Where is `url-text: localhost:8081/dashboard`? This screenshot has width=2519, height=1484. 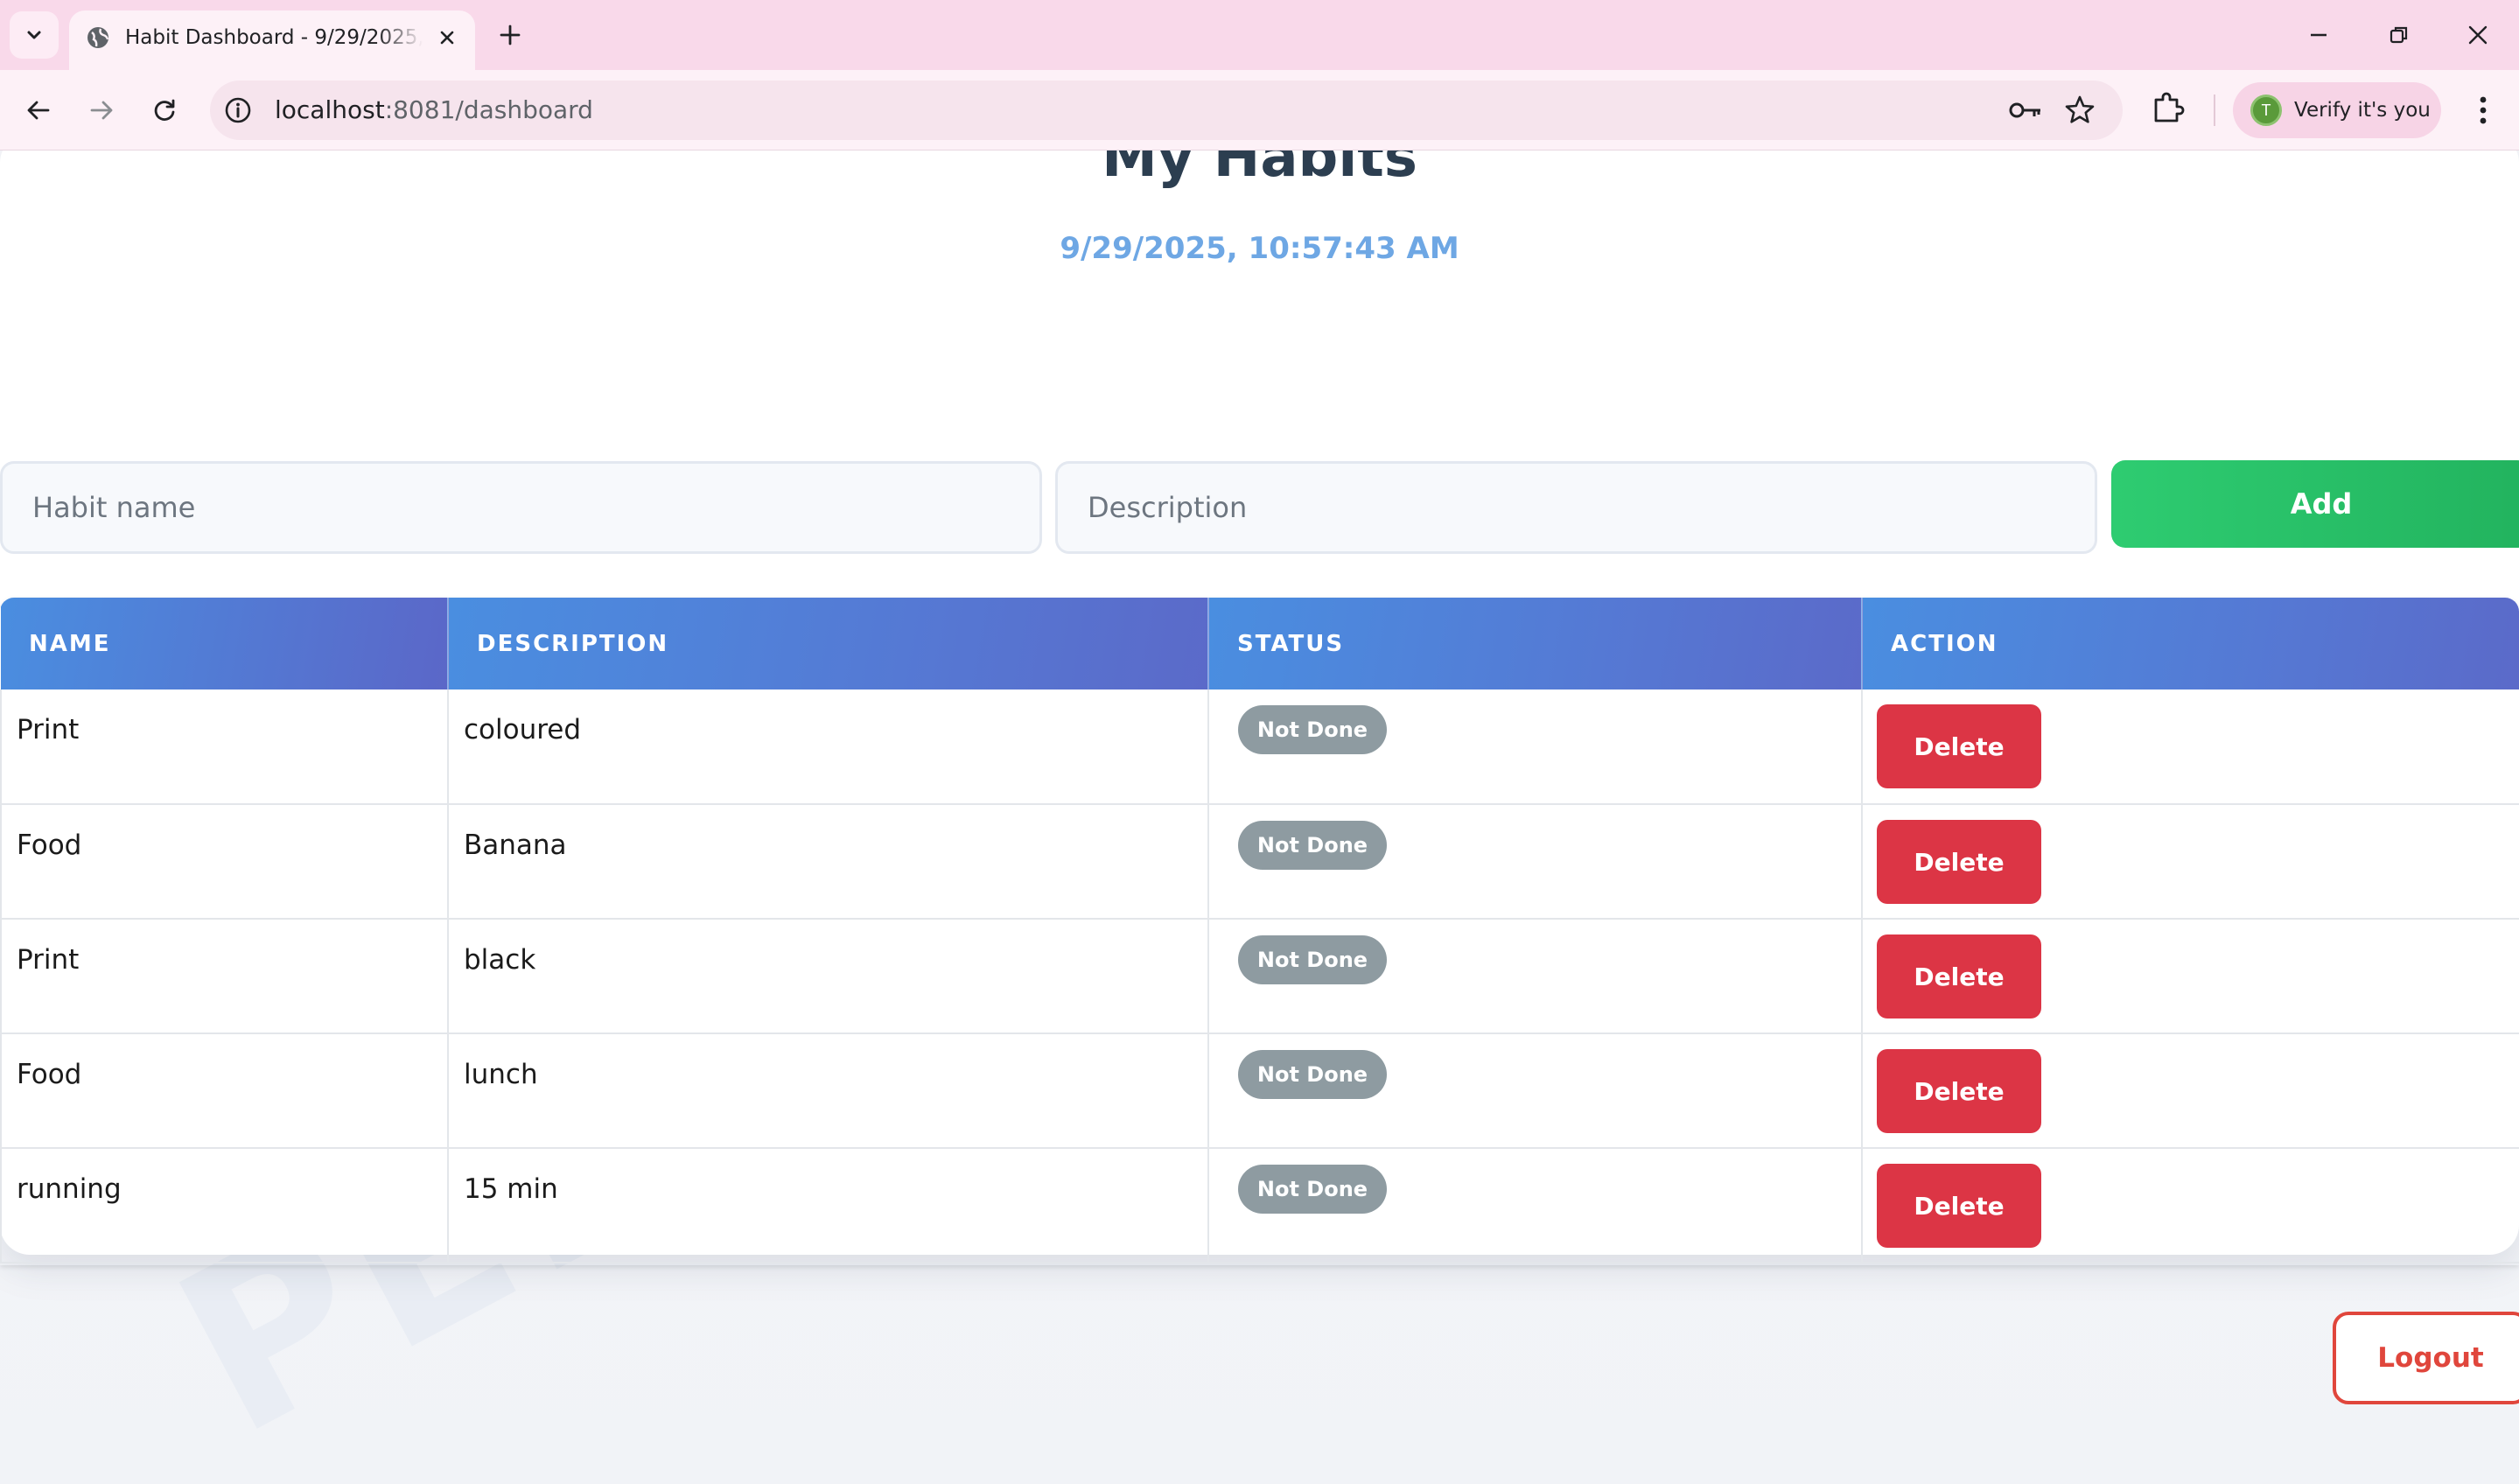
url-text: localhost:8081/dashboard is located at coordinates (434, 110).